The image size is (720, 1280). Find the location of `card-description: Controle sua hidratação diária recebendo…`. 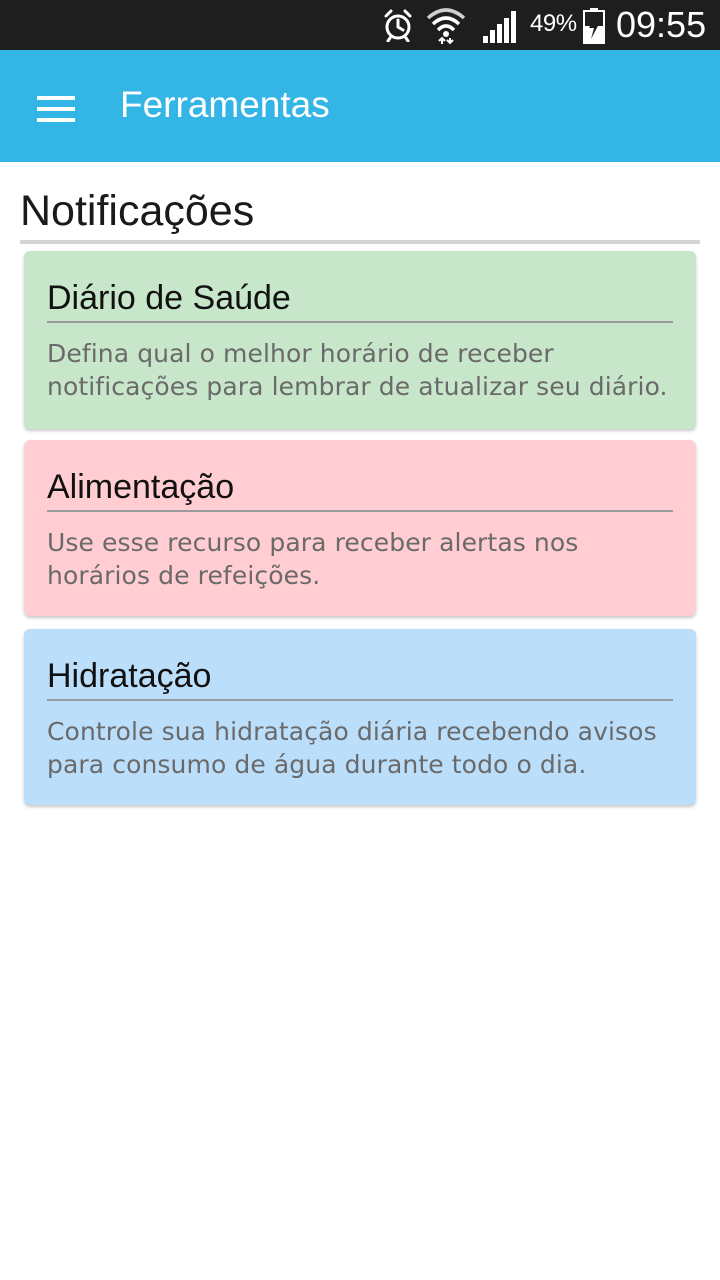

card-description: Controle sua hidratação diária recebendo… is located at coordinates (352, 748).